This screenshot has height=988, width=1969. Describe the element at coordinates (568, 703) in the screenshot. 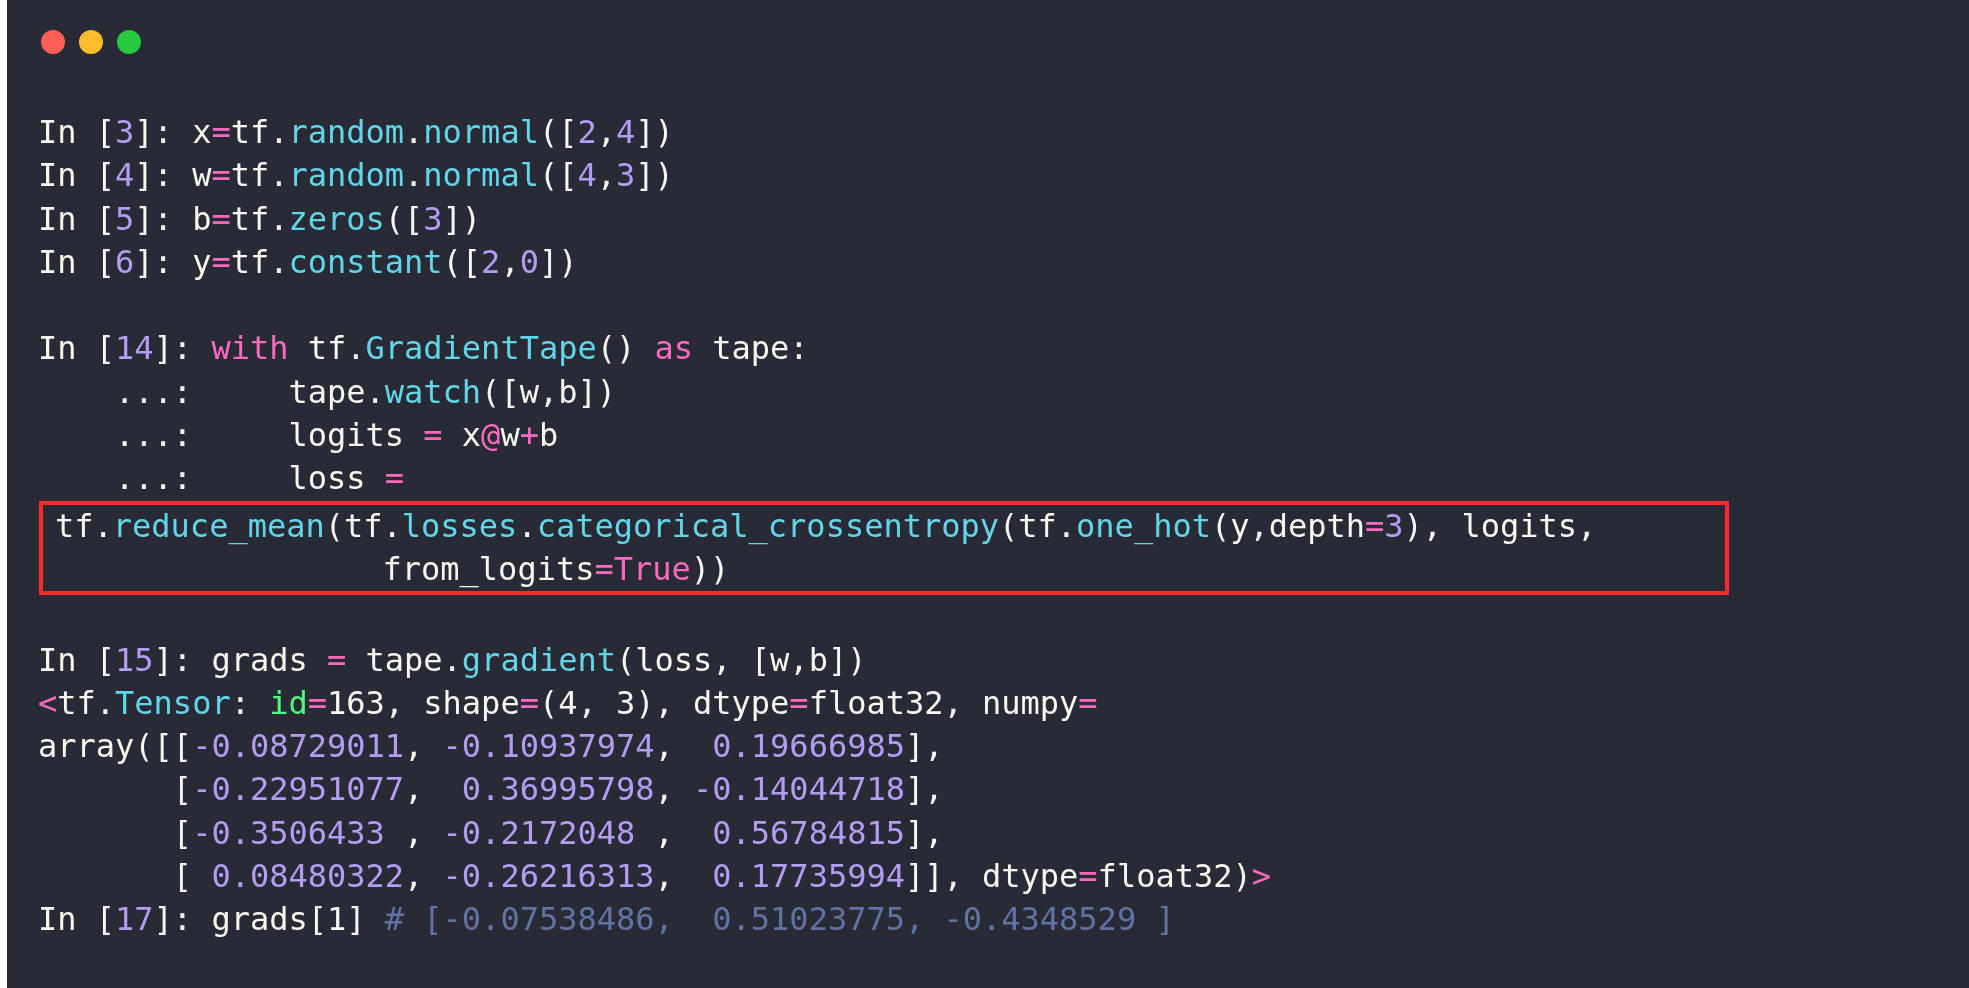

I see `code-line: <tf.Tensor: id=163, shape=(4, 3), dtype=float32, numpy=` at that location.